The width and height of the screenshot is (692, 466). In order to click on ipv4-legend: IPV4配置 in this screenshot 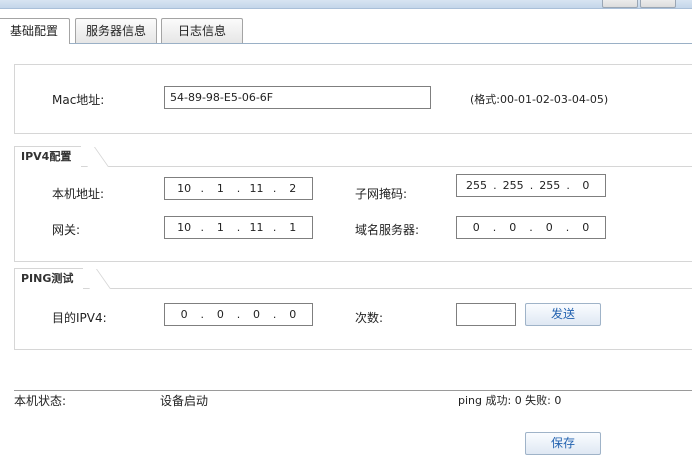, I will do `click(47, 156)`.